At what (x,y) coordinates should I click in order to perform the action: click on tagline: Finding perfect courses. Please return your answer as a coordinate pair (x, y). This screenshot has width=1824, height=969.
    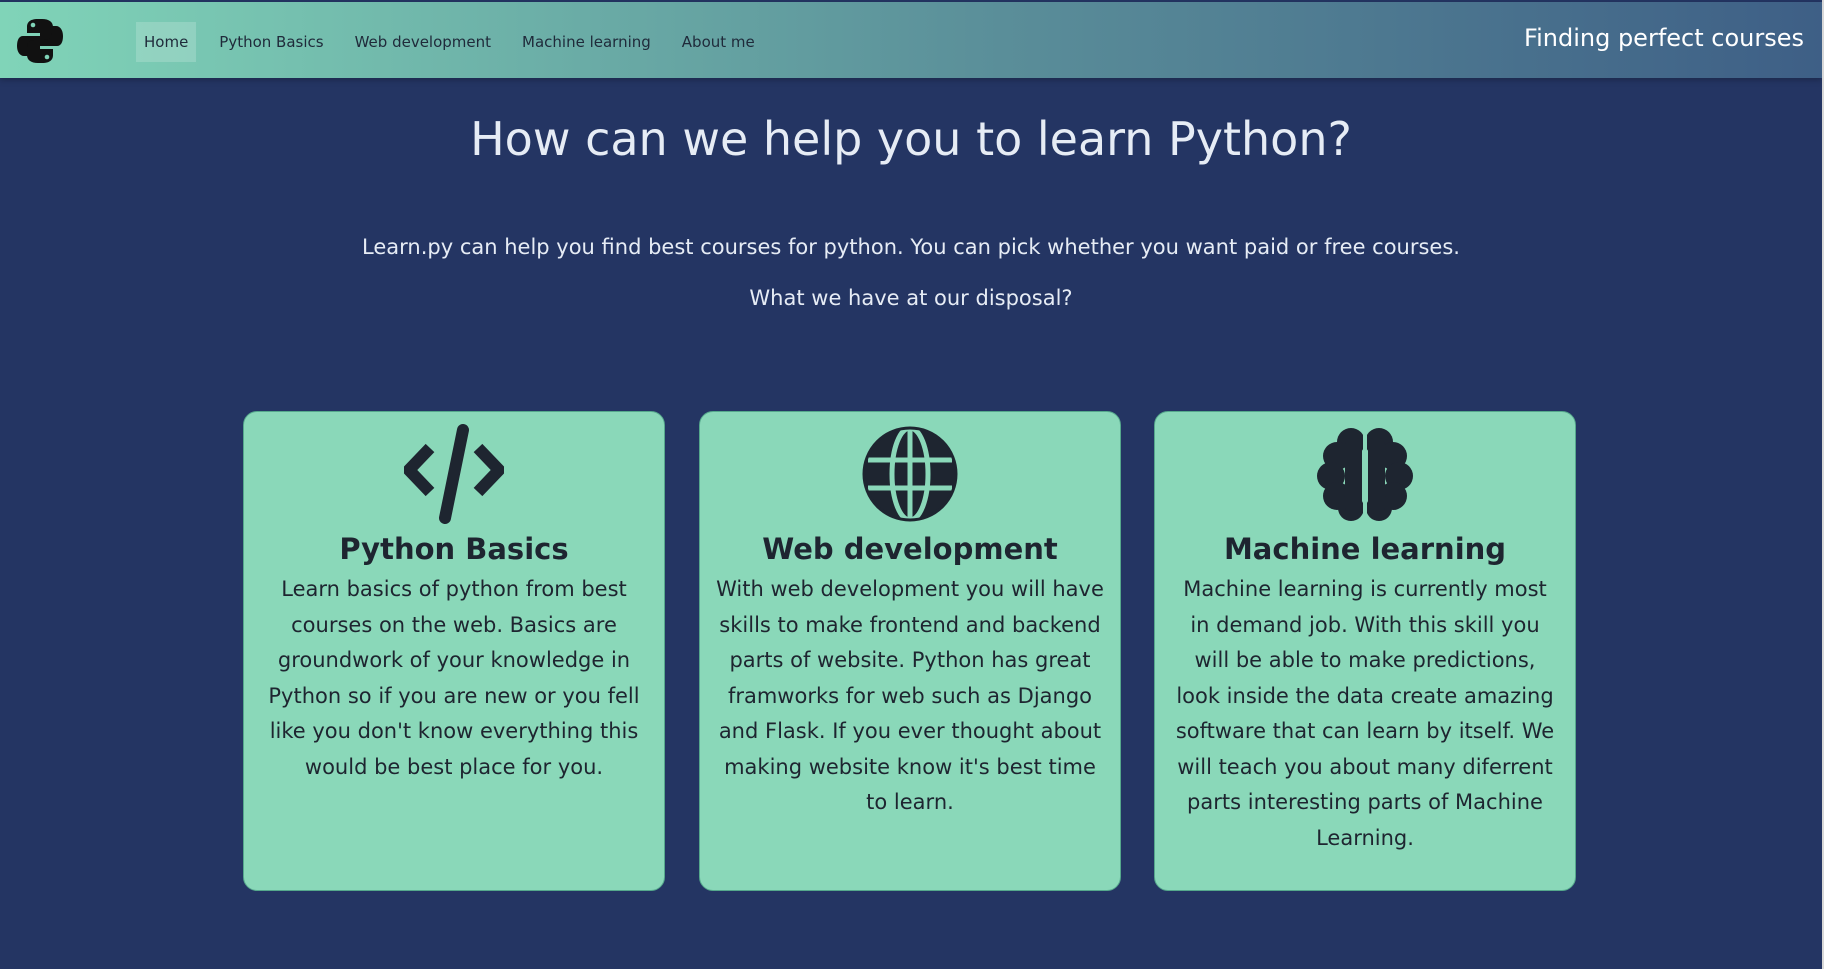
    Looking at the image, I should click on (1664, 38).